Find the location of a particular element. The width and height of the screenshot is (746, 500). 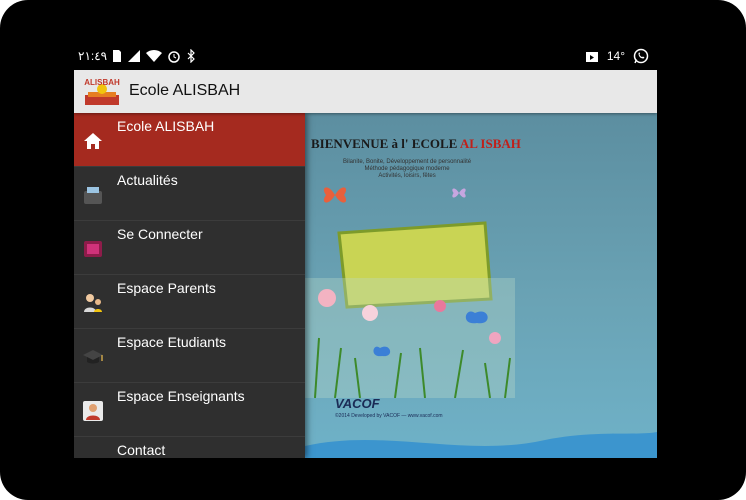

drawer-item-news: Actualités is located at coordinates (189, 194).